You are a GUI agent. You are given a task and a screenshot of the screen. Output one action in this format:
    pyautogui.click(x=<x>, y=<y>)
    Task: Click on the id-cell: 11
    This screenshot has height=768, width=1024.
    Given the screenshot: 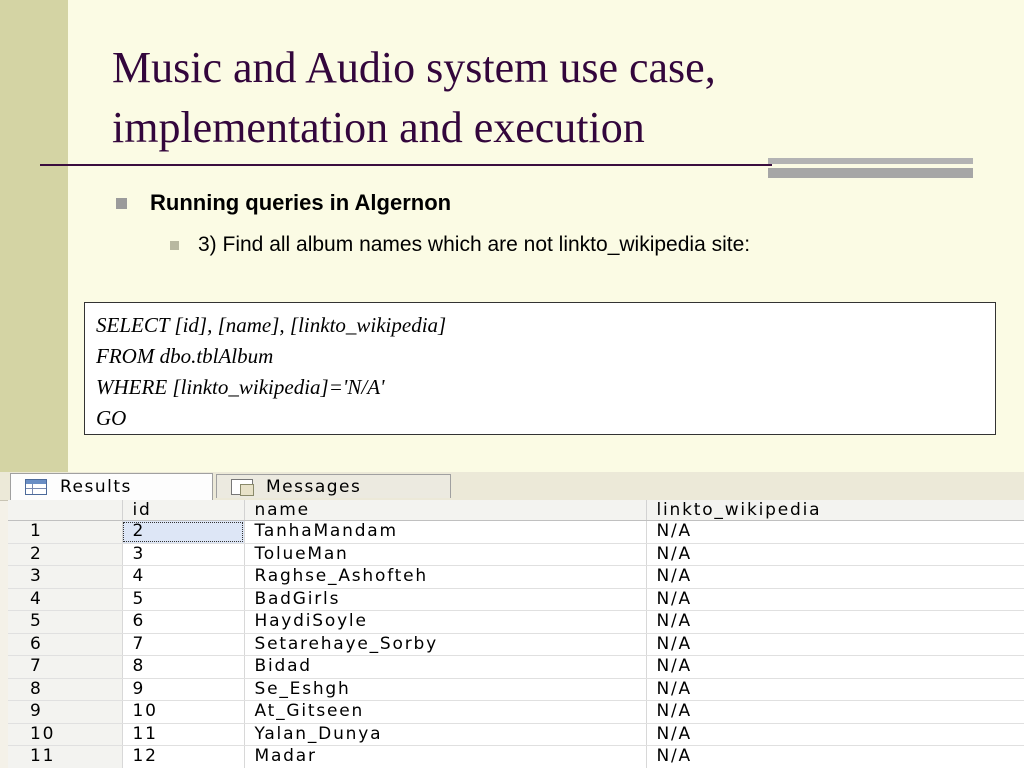 What is the action you would take?
    pyautogui.click(x=183, y=734)
    